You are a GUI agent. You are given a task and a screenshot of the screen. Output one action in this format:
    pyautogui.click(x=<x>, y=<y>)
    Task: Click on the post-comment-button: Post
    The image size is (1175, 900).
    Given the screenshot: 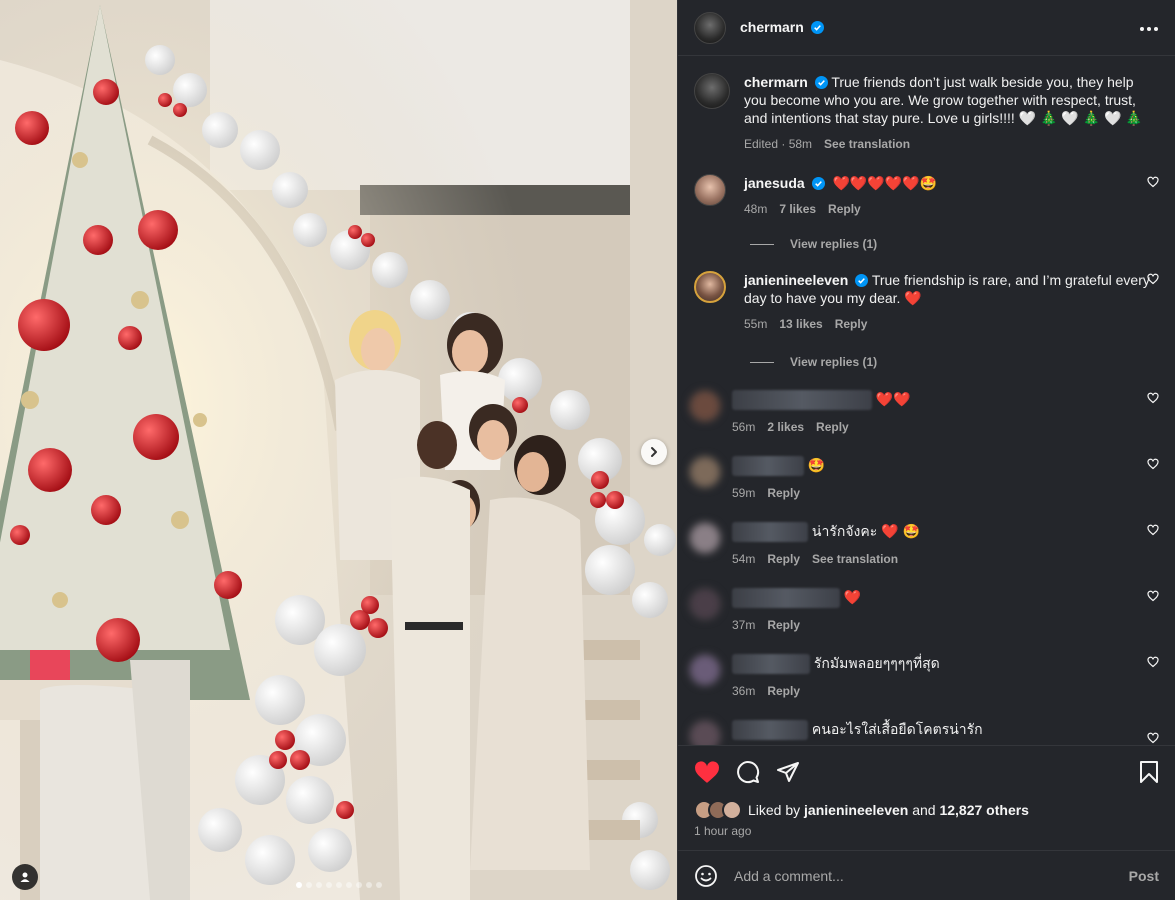 What is the action you would take?
    pyautogui.click(x=1144, y=876)
    